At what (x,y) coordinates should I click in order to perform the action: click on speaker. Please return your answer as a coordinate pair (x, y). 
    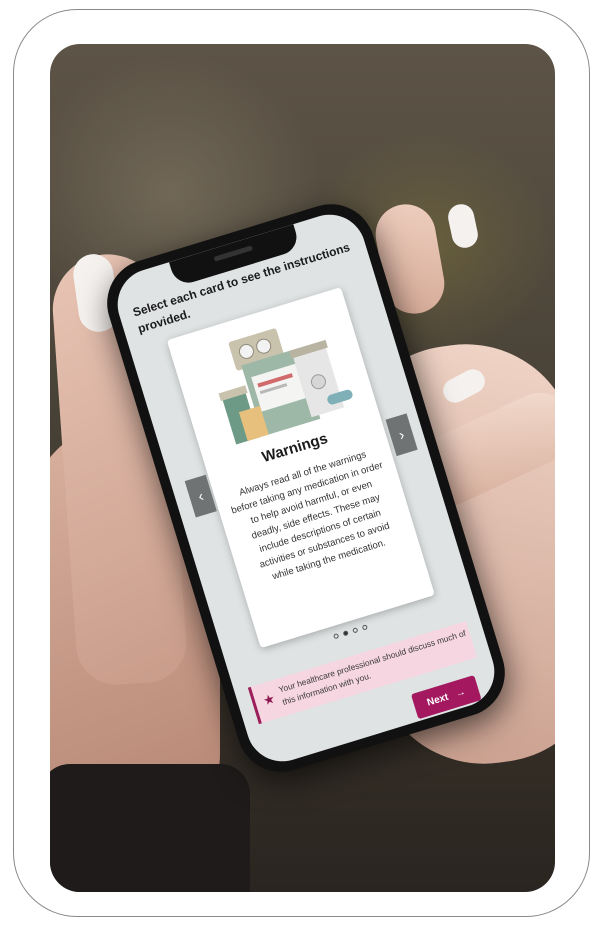
    Looking at the image, I should click on (233, 253).